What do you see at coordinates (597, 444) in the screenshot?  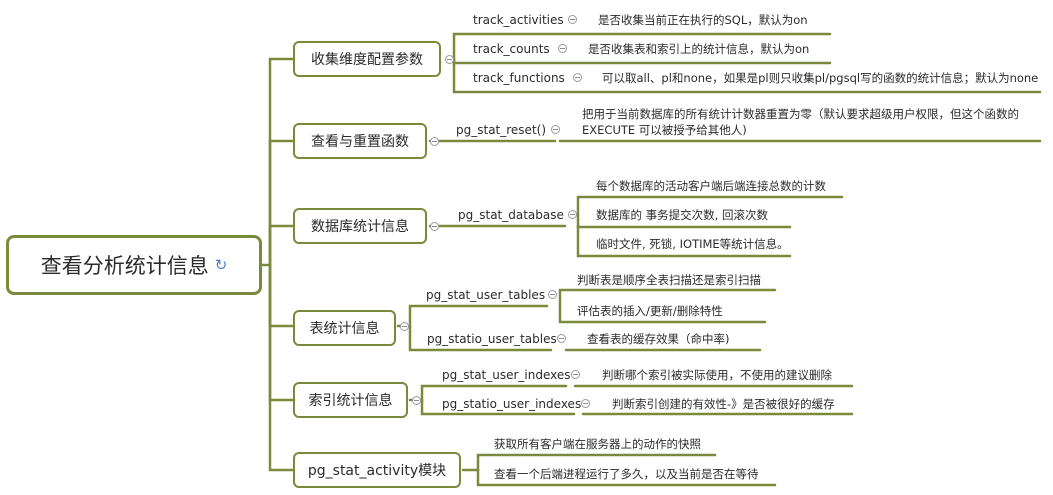 I see `activity-desc: 获取所有客户端在服务器上的动作的快照` at bounding box center [597, 444].